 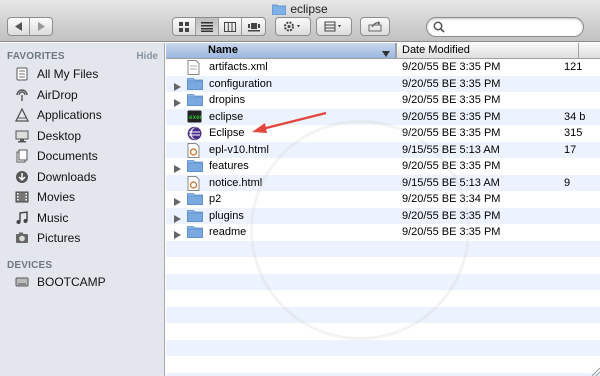 What do you see at coordinates (30, 265) in the screenshot?
I see `devices-heading: DEVICES` at bounding box center [30, 265].